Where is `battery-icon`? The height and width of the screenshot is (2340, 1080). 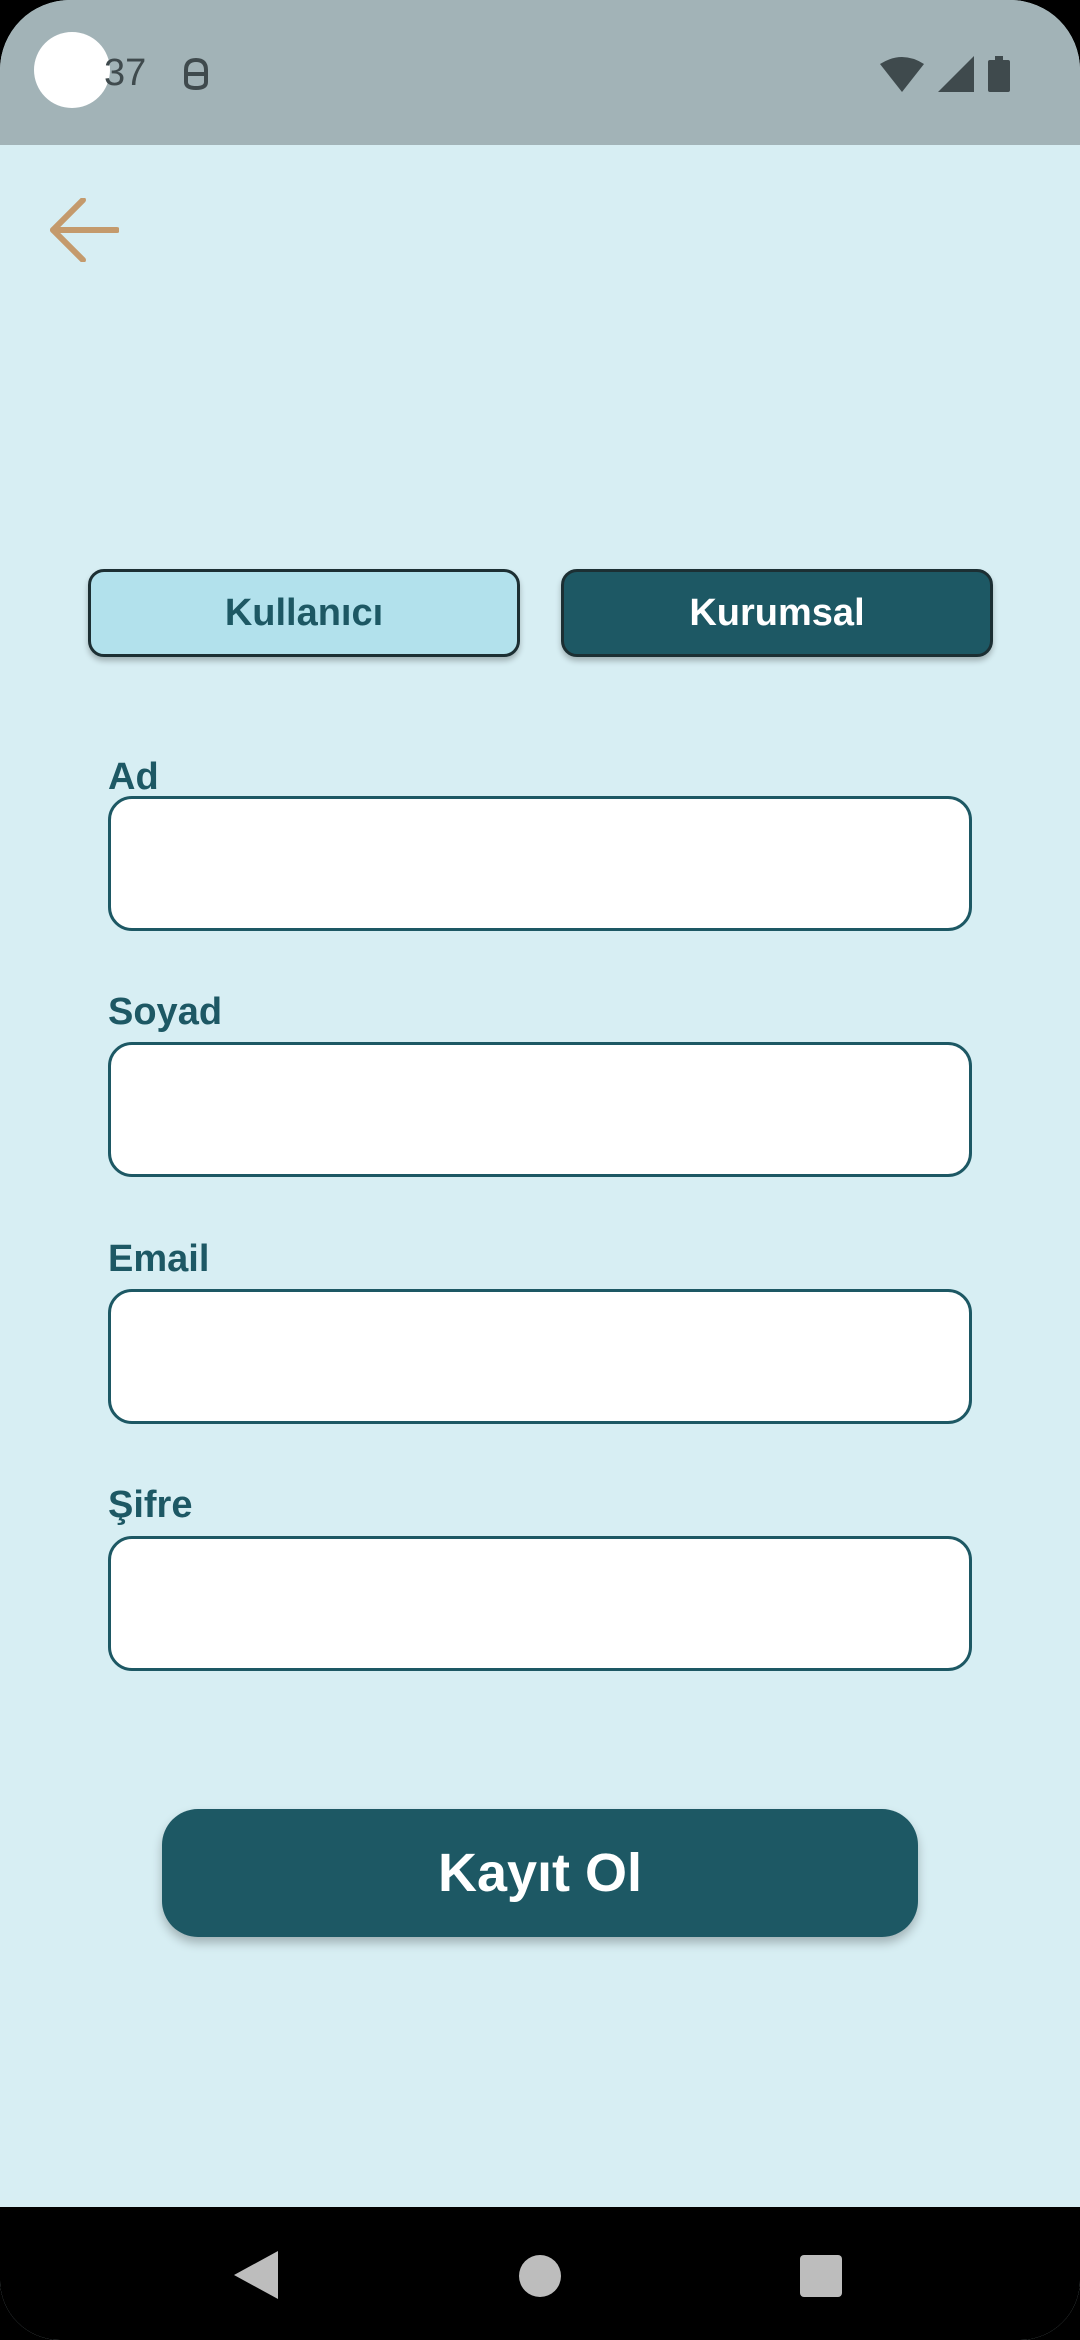 battery-icon is located at coordinates (999, 74).